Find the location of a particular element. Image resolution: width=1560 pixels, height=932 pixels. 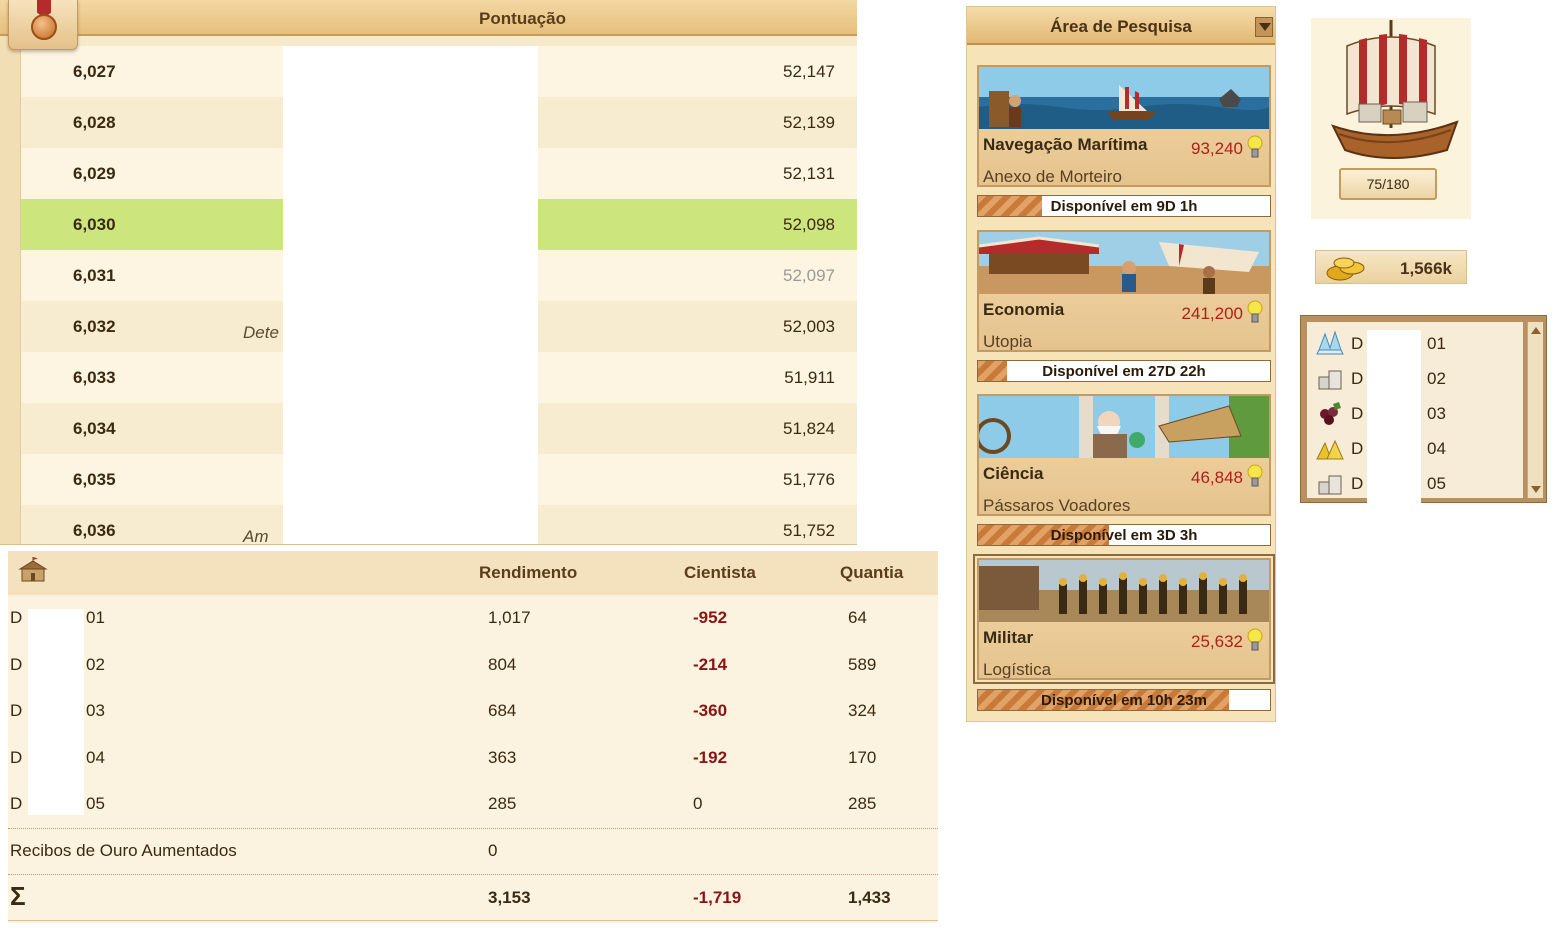

research-card: Economia 241,200 Utopia is located at coordinates (1124, 291).